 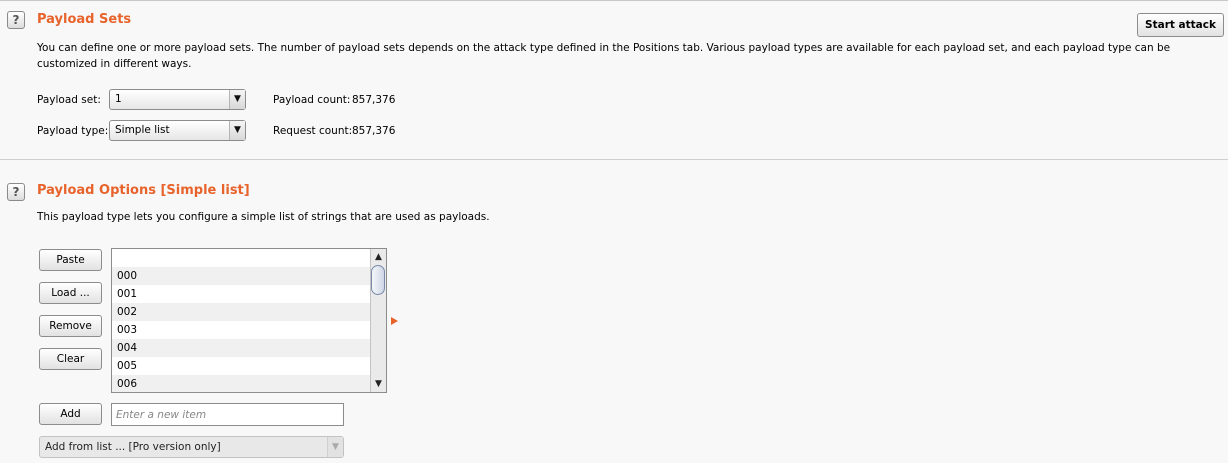 What do you see at coordinates (241, 312) in the screenshot?
I see `list-item: 002` at bounding box center [241, 312].